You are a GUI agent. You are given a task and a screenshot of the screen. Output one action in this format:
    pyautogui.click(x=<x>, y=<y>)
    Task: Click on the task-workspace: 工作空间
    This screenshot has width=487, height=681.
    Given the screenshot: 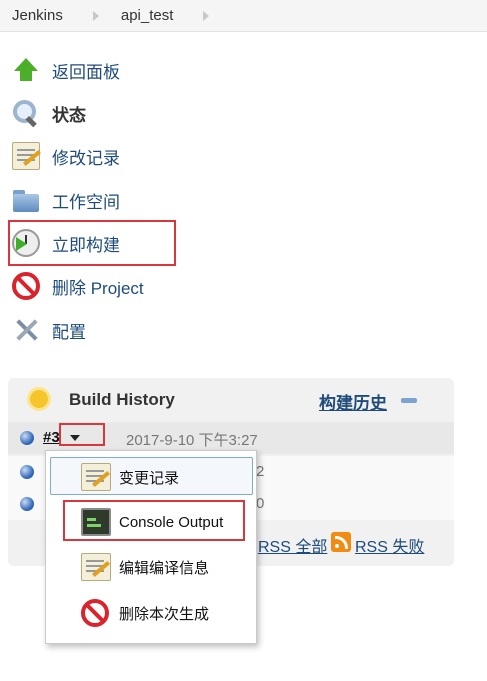 What is the action you would take?
    pyautogui.click(x=66, y=200)
    